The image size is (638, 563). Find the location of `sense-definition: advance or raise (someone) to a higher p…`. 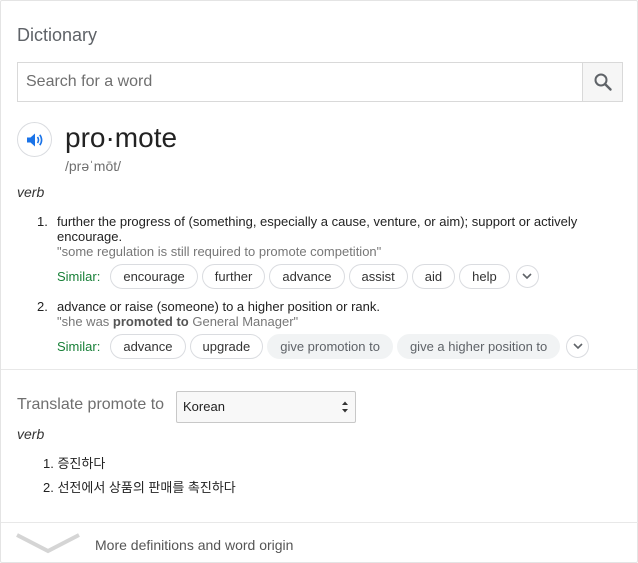

sense-definition: advance or raise (someone) to a higher p… is located at coordinates (219, 306).